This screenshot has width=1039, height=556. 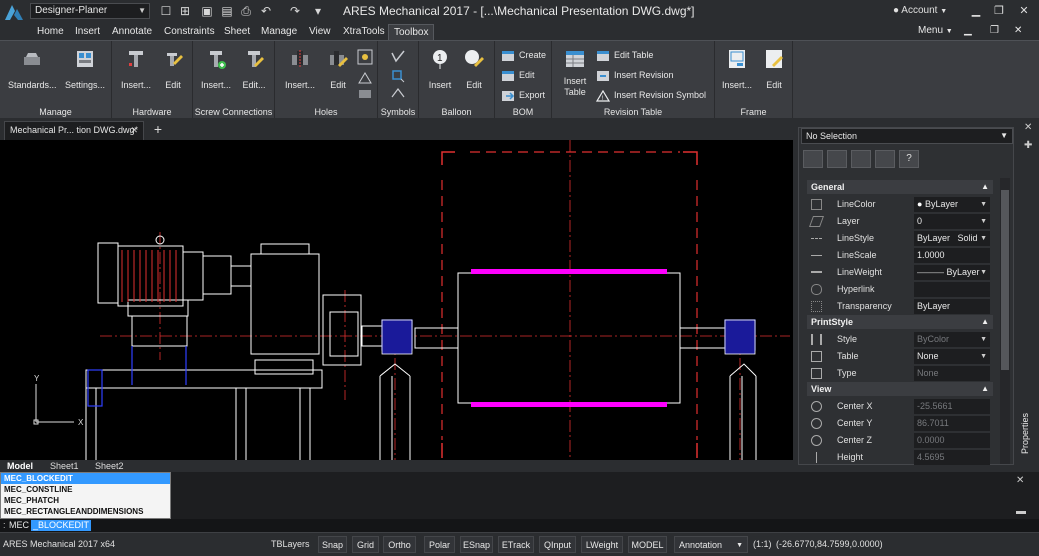 What do you see at coordinates (952, 339) in the screenshot?
I see `prop-value: ByColor ▼` at bounding box center [952, 339].